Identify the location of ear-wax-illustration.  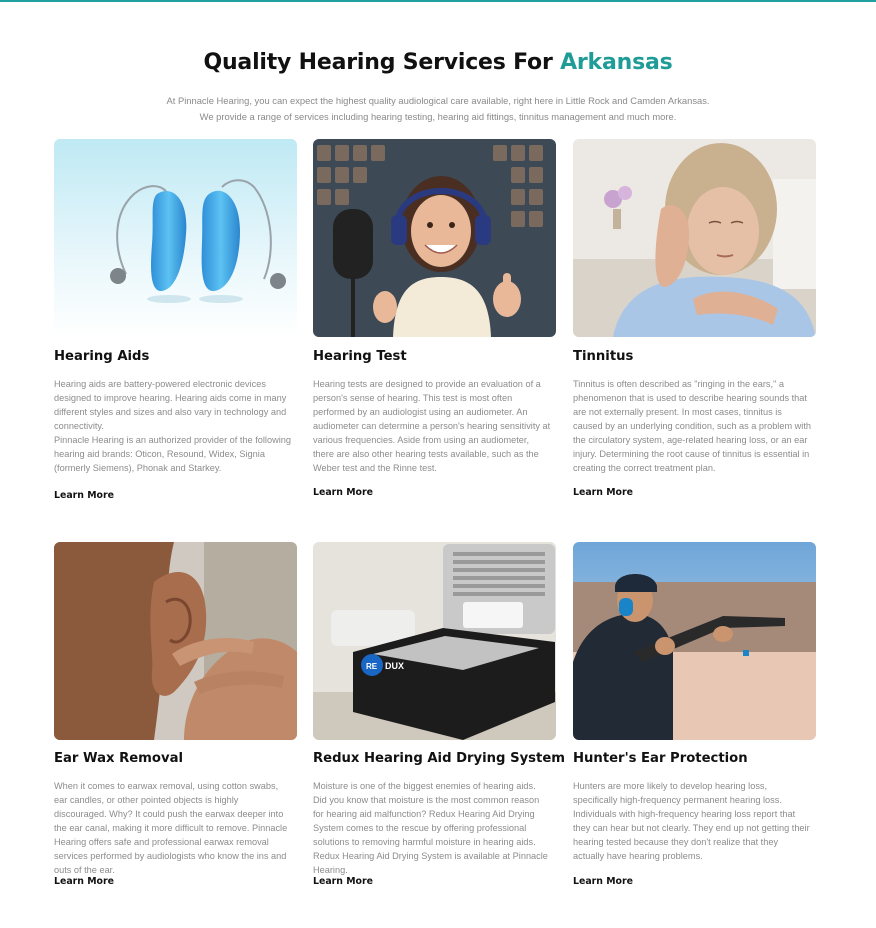
(175, 641).